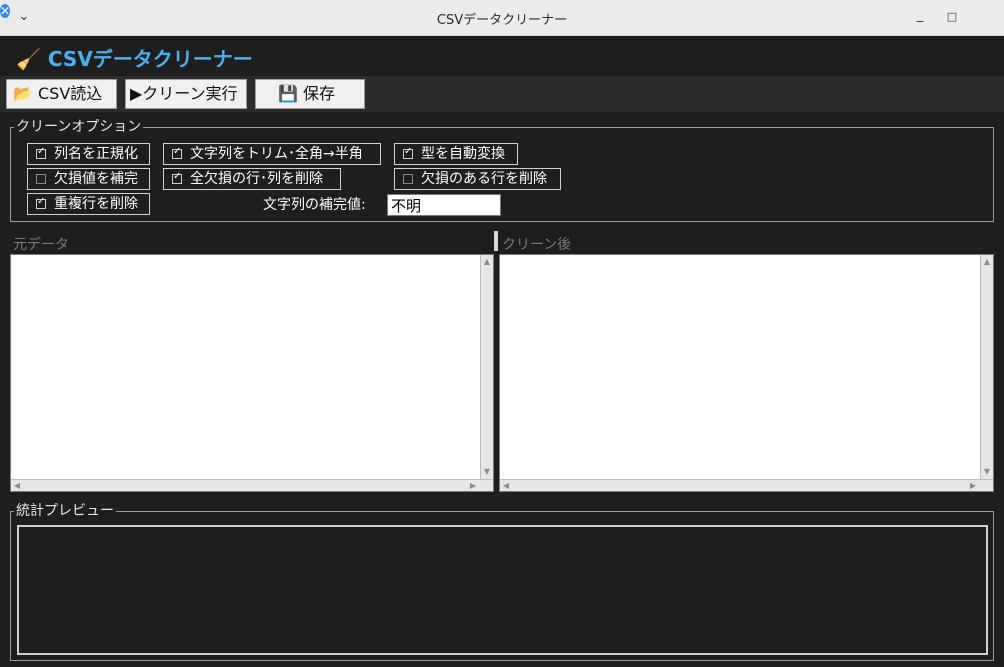 Image resolution: width=1004 pixels, height=667 pixels. Describe the element at coordinates (88, 179) in the screenshot. I see `fill-missing-checkbox: 欠損値を補完` at that location.